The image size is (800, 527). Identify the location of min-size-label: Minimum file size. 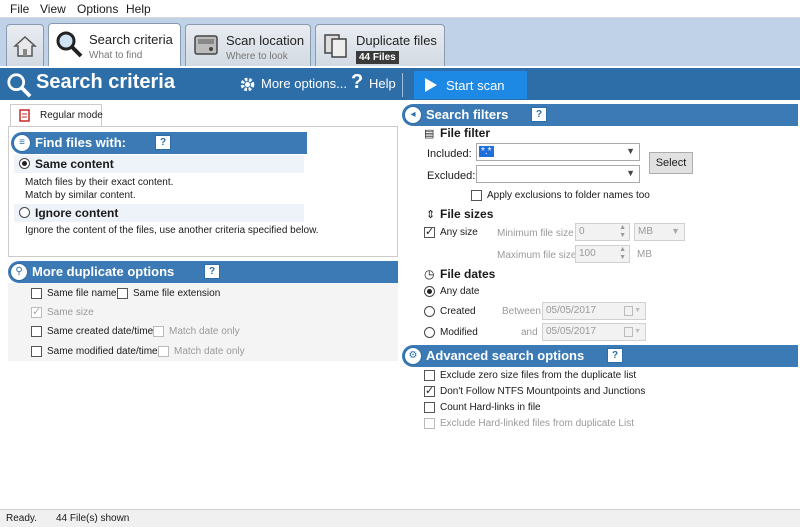
(535, 233).